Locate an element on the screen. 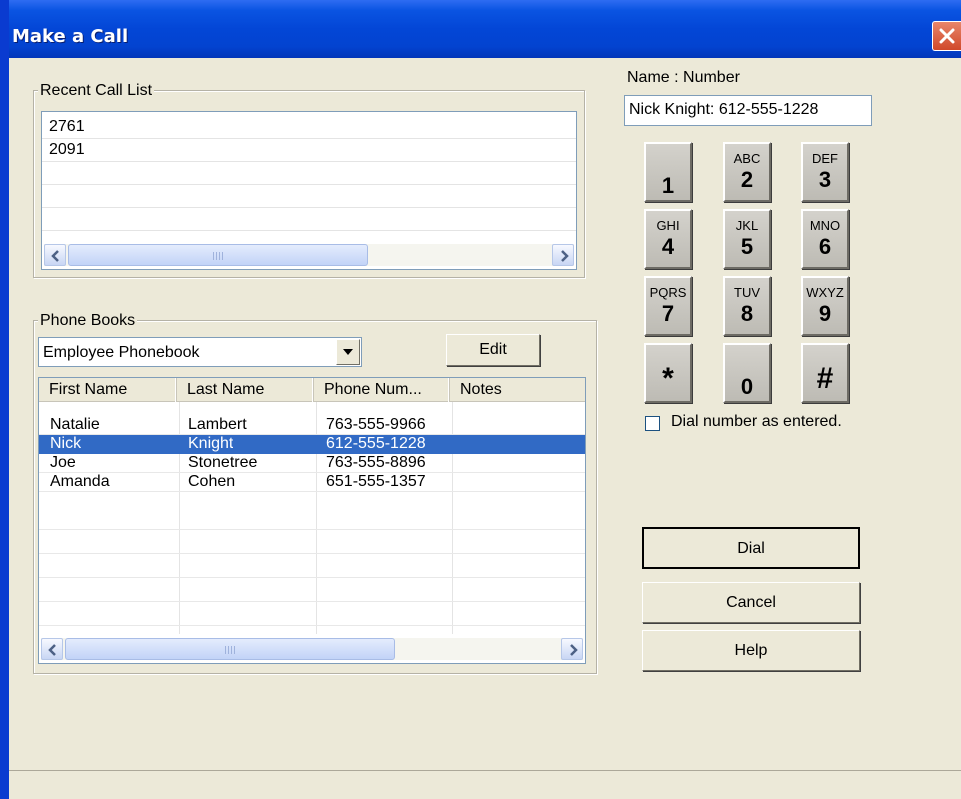  edit-button: Edit is located at coordinates (493, 350).